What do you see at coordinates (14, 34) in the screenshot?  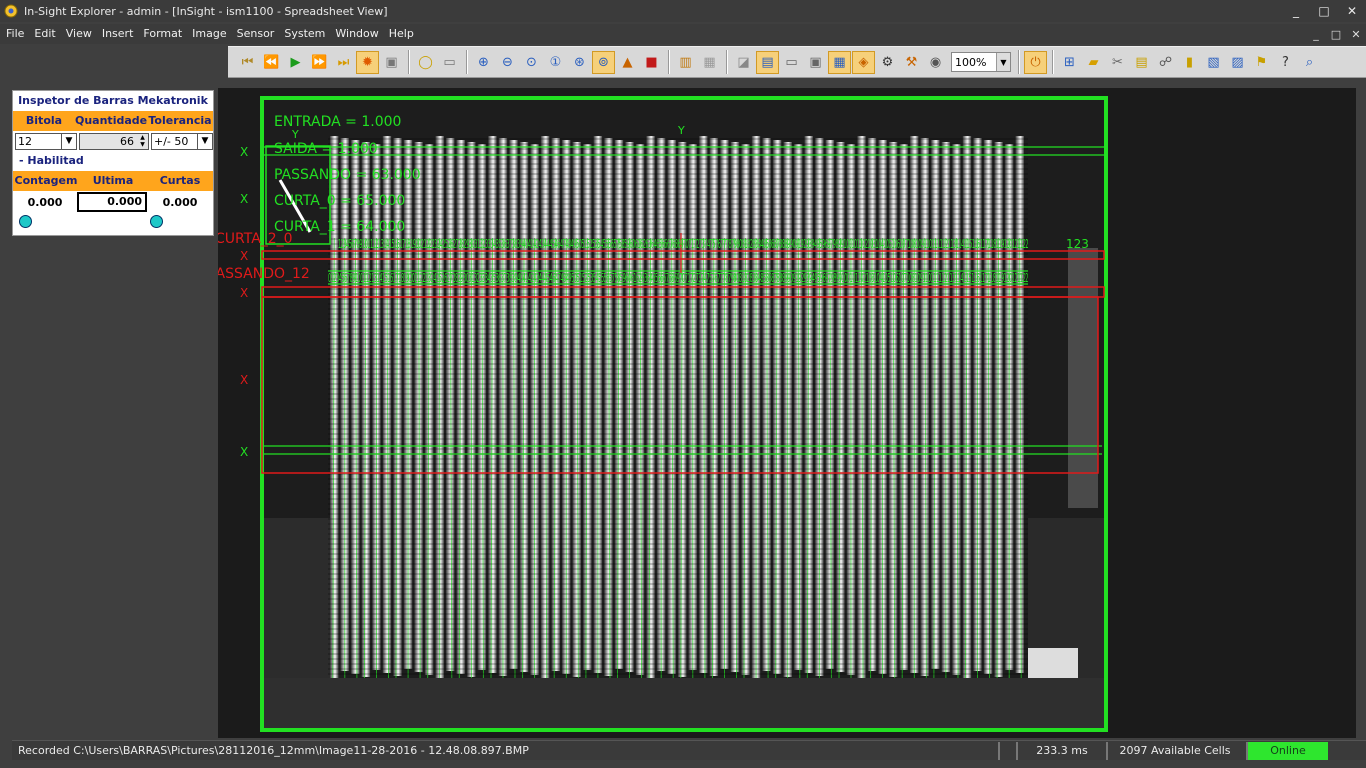 I see `menu-file: File` at bounding box center [14, 34].